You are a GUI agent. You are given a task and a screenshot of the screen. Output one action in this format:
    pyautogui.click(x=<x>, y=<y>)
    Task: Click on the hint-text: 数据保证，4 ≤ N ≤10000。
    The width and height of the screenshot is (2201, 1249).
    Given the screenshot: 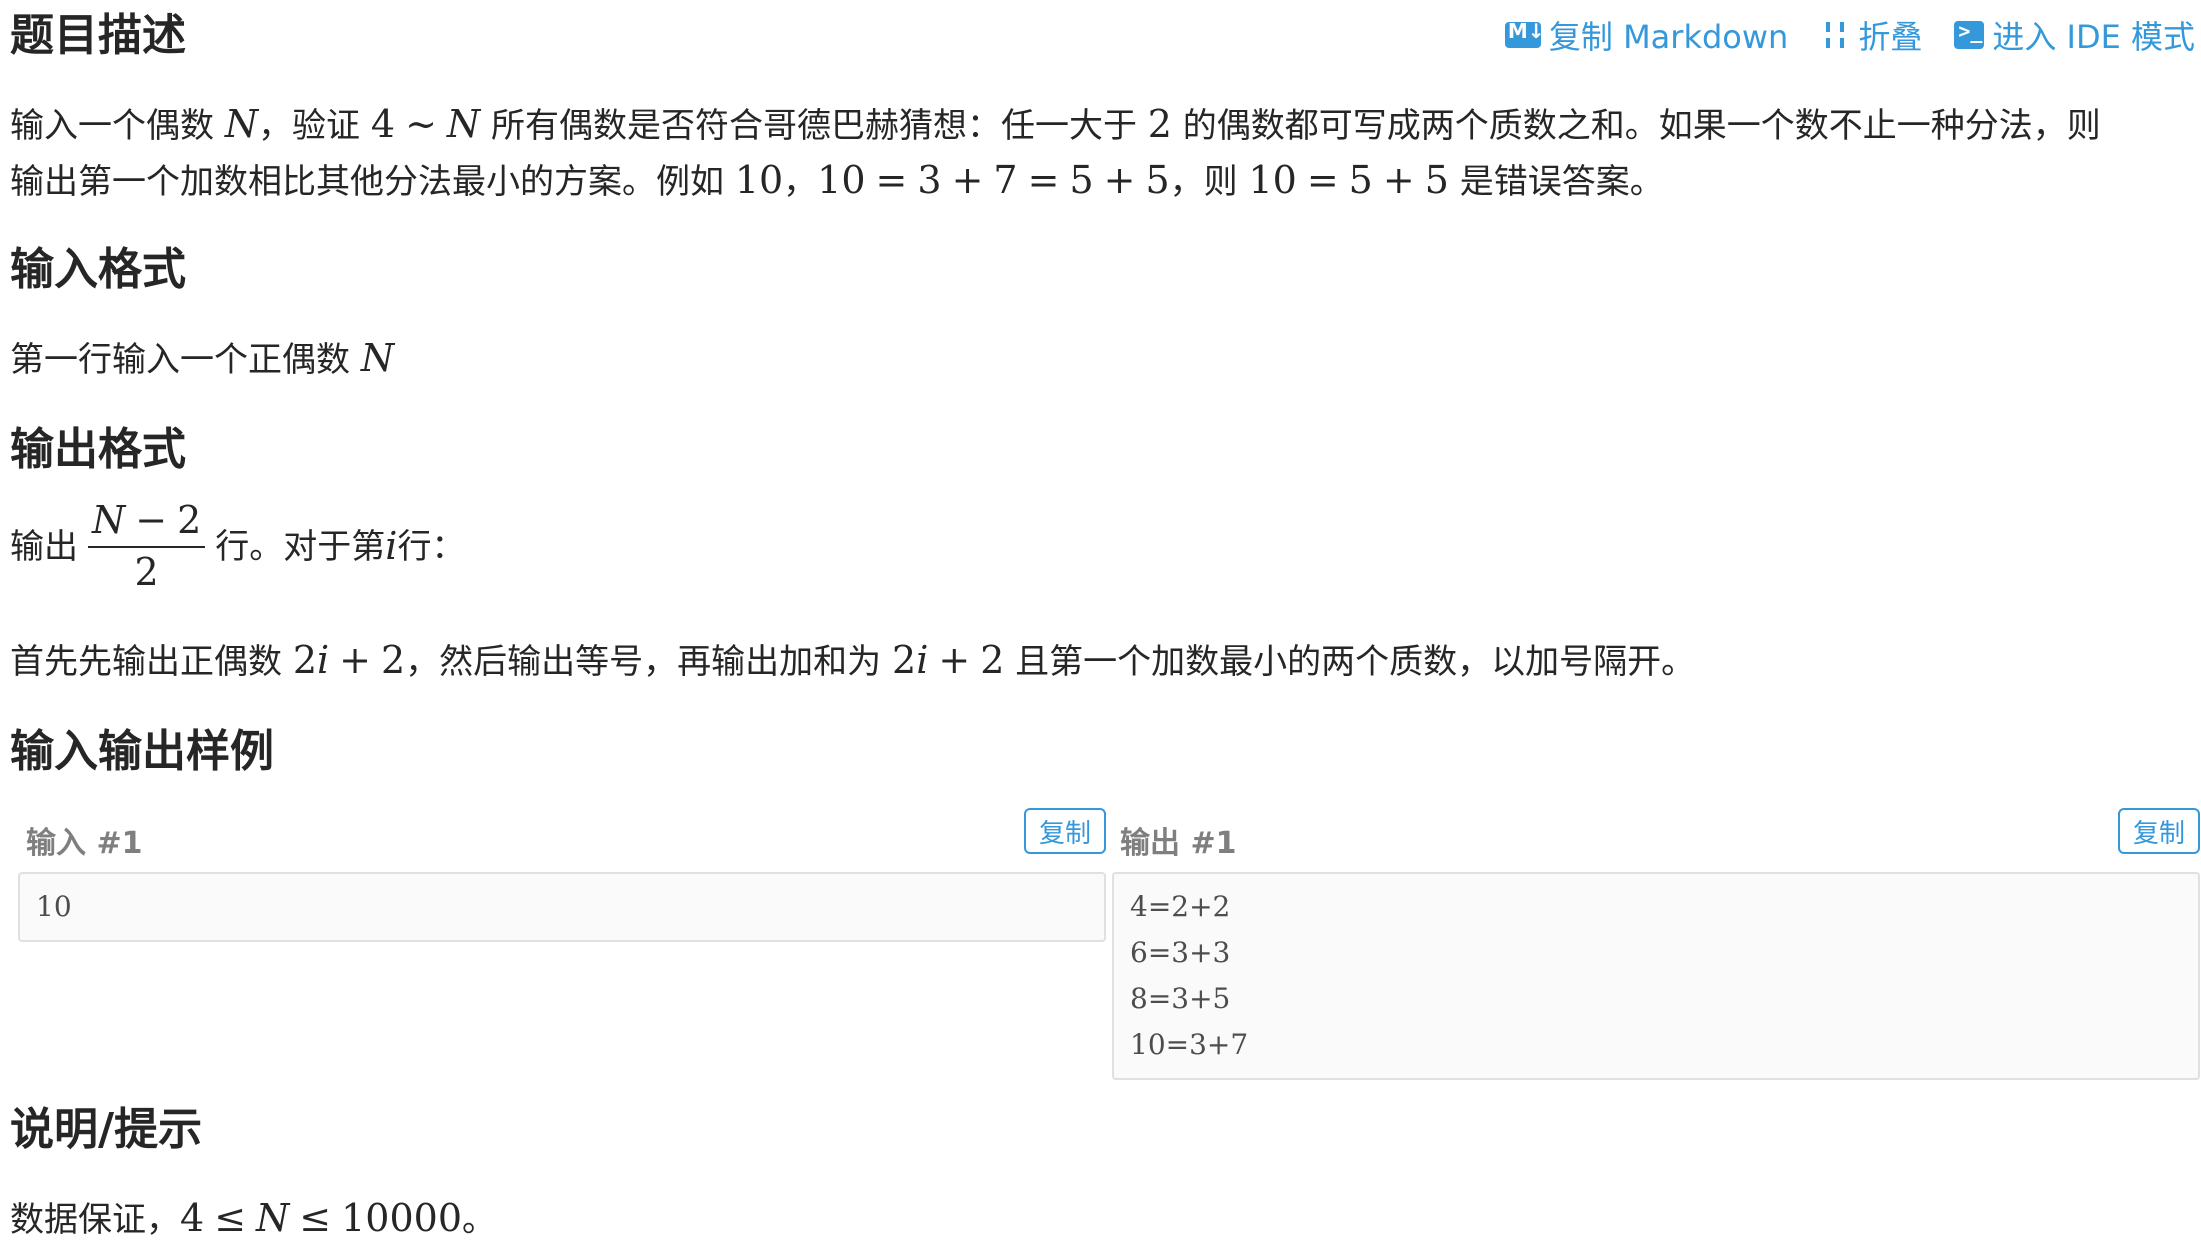 What is the action you would take?
    pyautogui.click(x=253, y=1218)
    